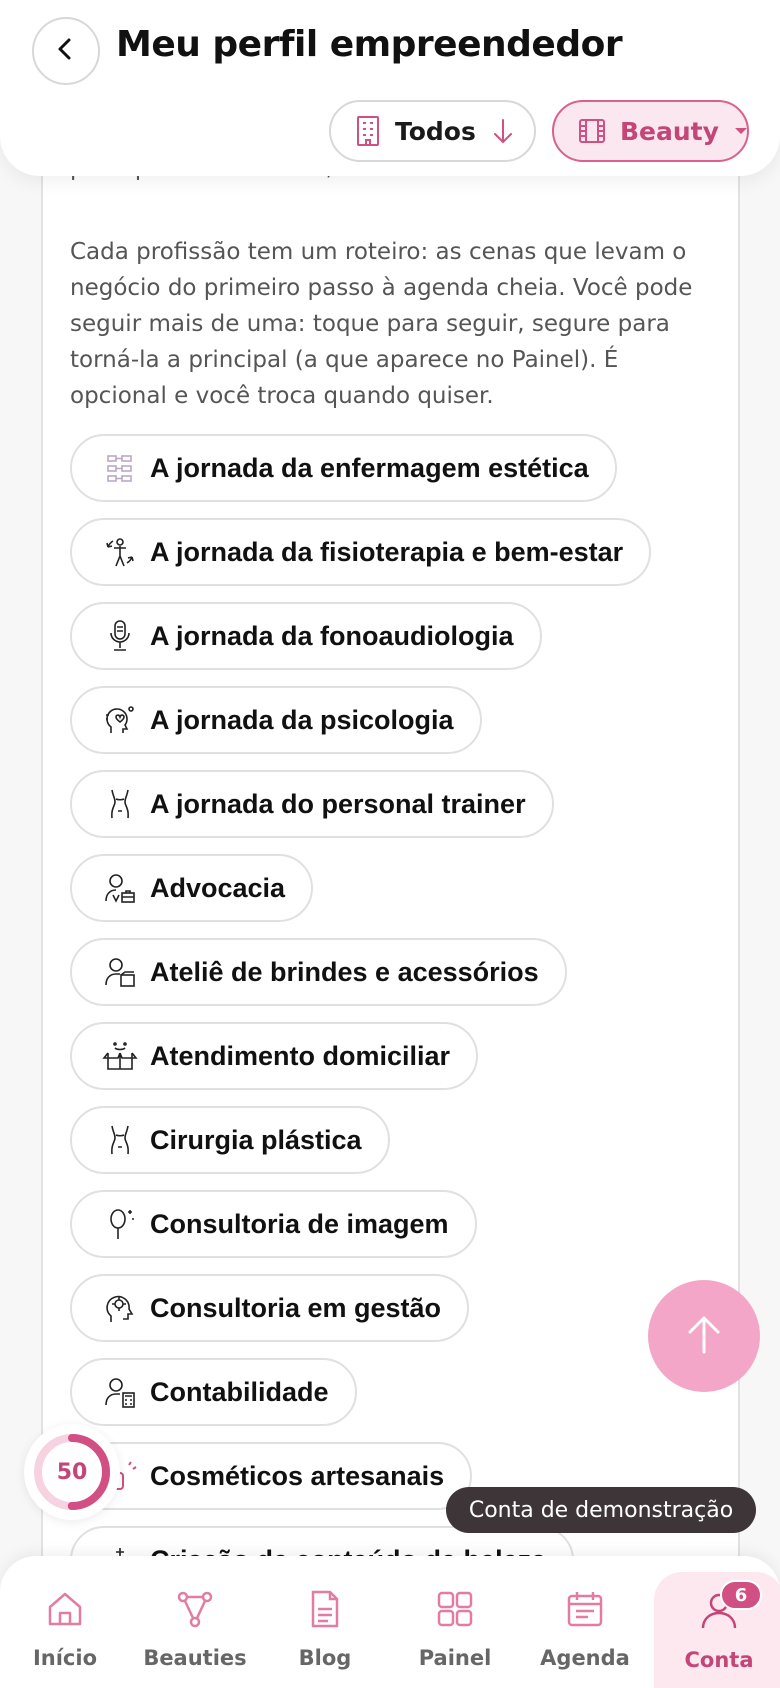 This screenshot has width=780, height=1688. Describe the element at coordinates (585, 1658) in the screenshot. I see `nav-label: Agenda` at that location.